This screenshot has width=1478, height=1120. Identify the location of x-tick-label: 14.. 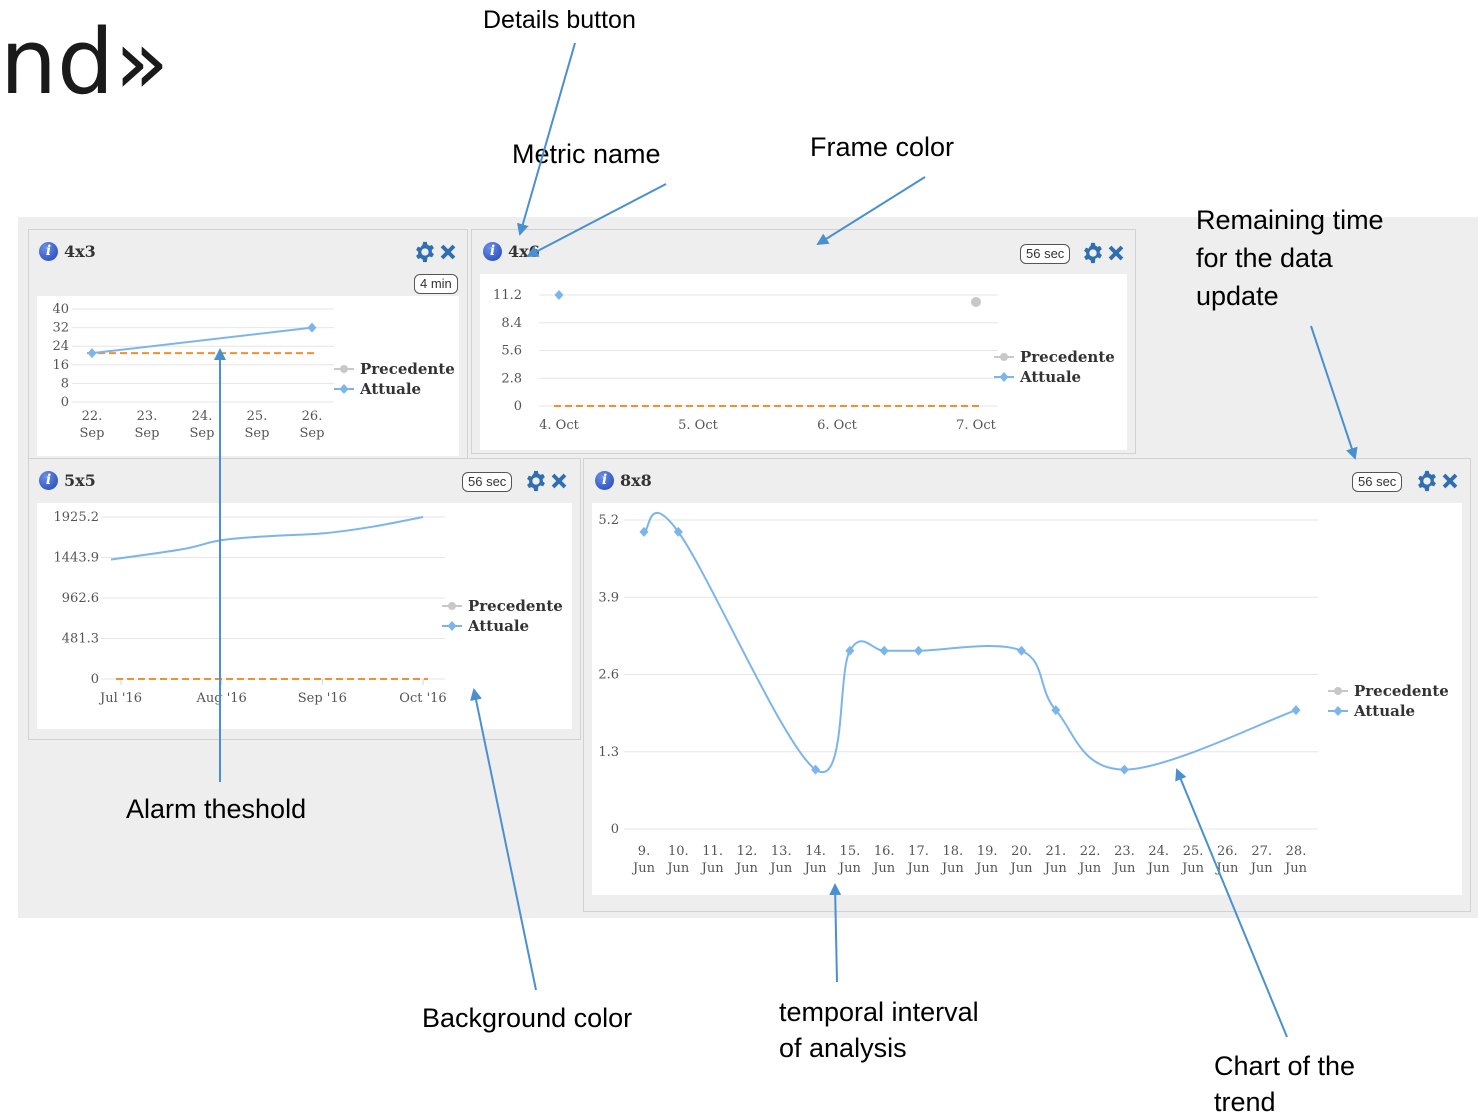
(815, 851).